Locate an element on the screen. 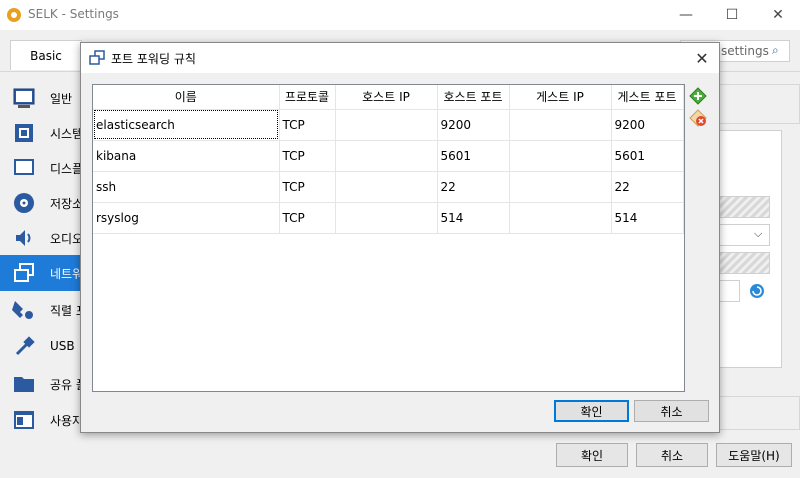 The width and height of the screenshot is (800, 478). table-row: rsyslog TCP 514 514 is located at coordinates (388, 218).